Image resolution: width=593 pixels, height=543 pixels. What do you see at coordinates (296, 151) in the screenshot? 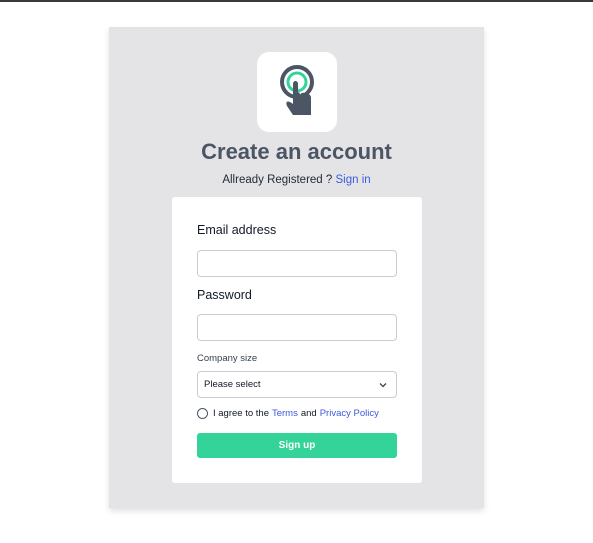
I see `page-title: Create an account` at bounding box center [296, 151].